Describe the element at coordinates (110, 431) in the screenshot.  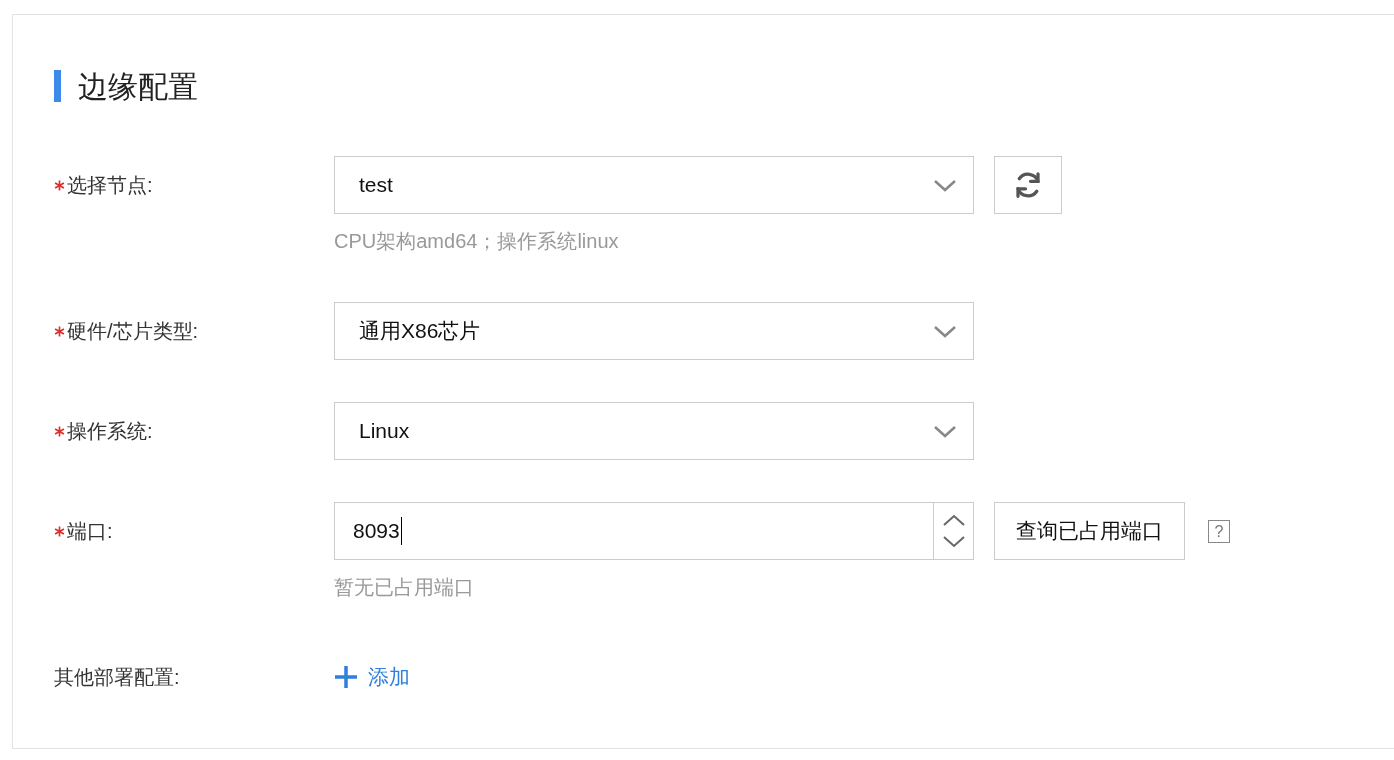
I see `field-label: 操作系统:` at that location.